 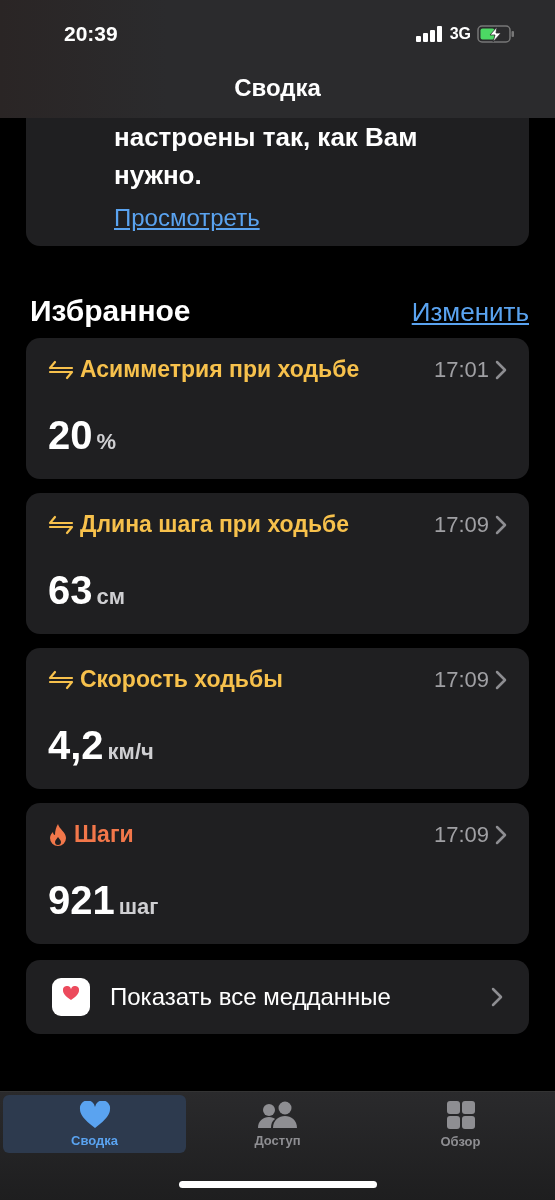 I want to click on tab-bar-item: Сводка, so click(x=94, y=1124).